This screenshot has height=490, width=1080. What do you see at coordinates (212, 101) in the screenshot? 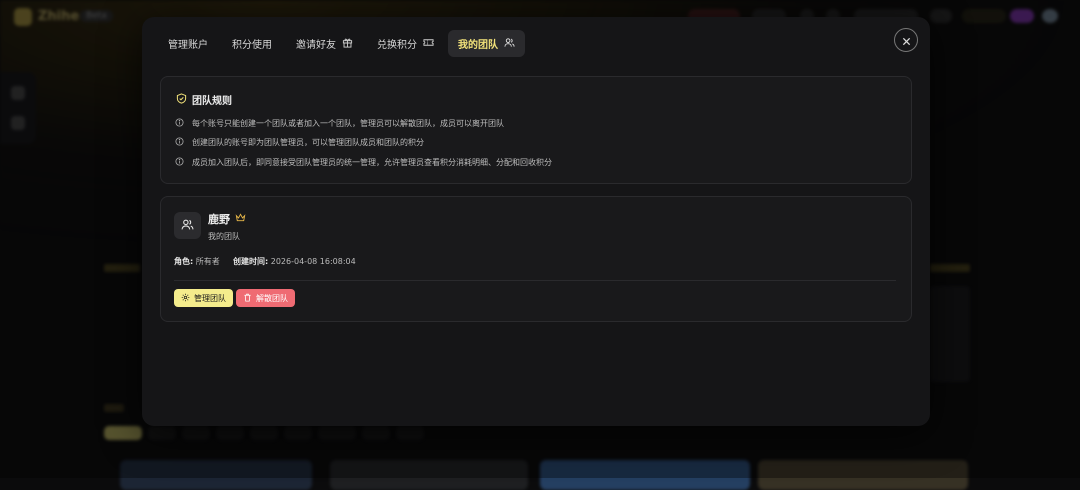
I see `rules-title: 团队规则` at bounding box center [212, 101].